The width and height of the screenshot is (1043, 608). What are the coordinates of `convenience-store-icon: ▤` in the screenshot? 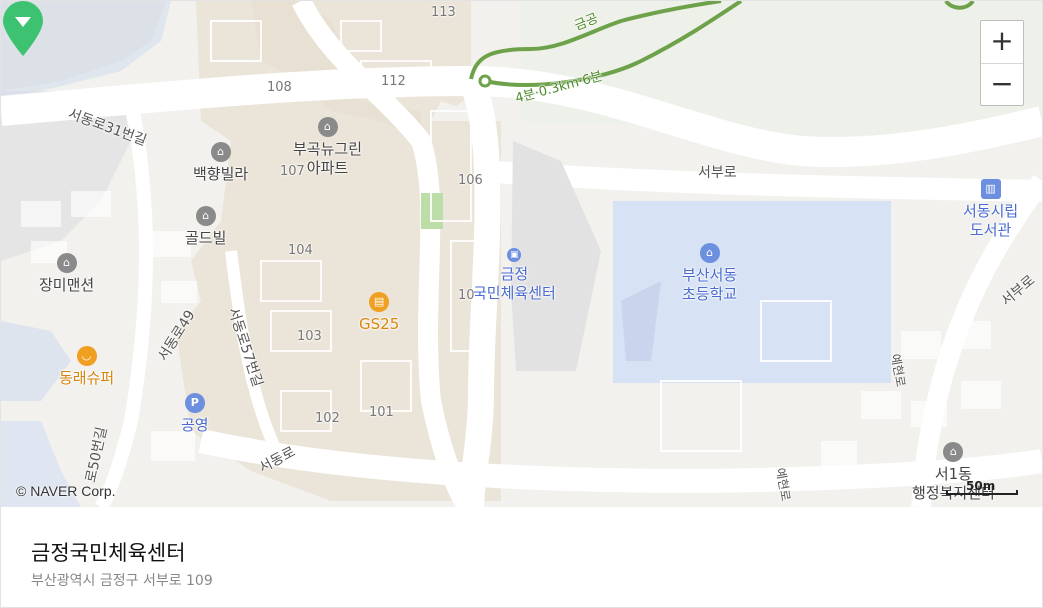 It's located at (379, 302).